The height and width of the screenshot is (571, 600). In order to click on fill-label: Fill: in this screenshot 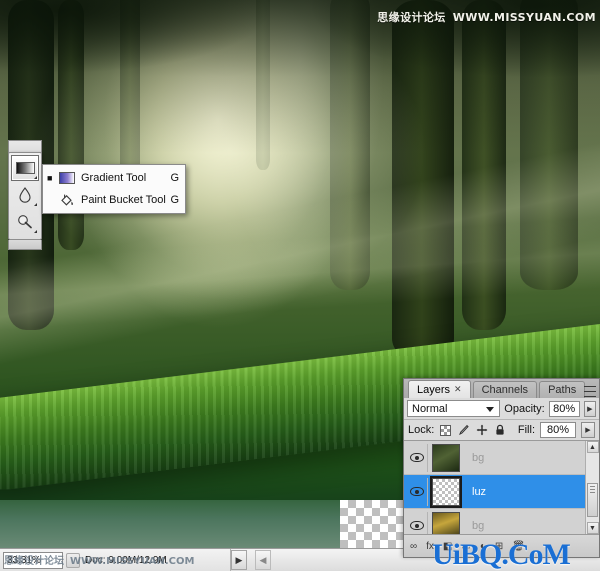, I will do `click(526, 430)`.